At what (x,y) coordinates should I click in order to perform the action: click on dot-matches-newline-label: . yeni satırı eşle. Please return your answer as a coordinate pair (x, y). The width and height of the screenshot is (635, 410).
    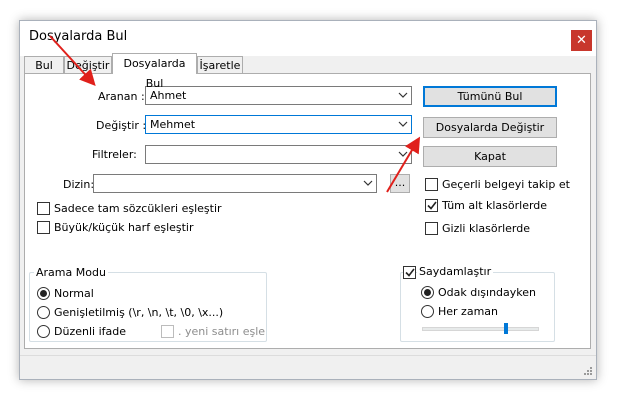
    Looking at the image, I should click on (222, 331).